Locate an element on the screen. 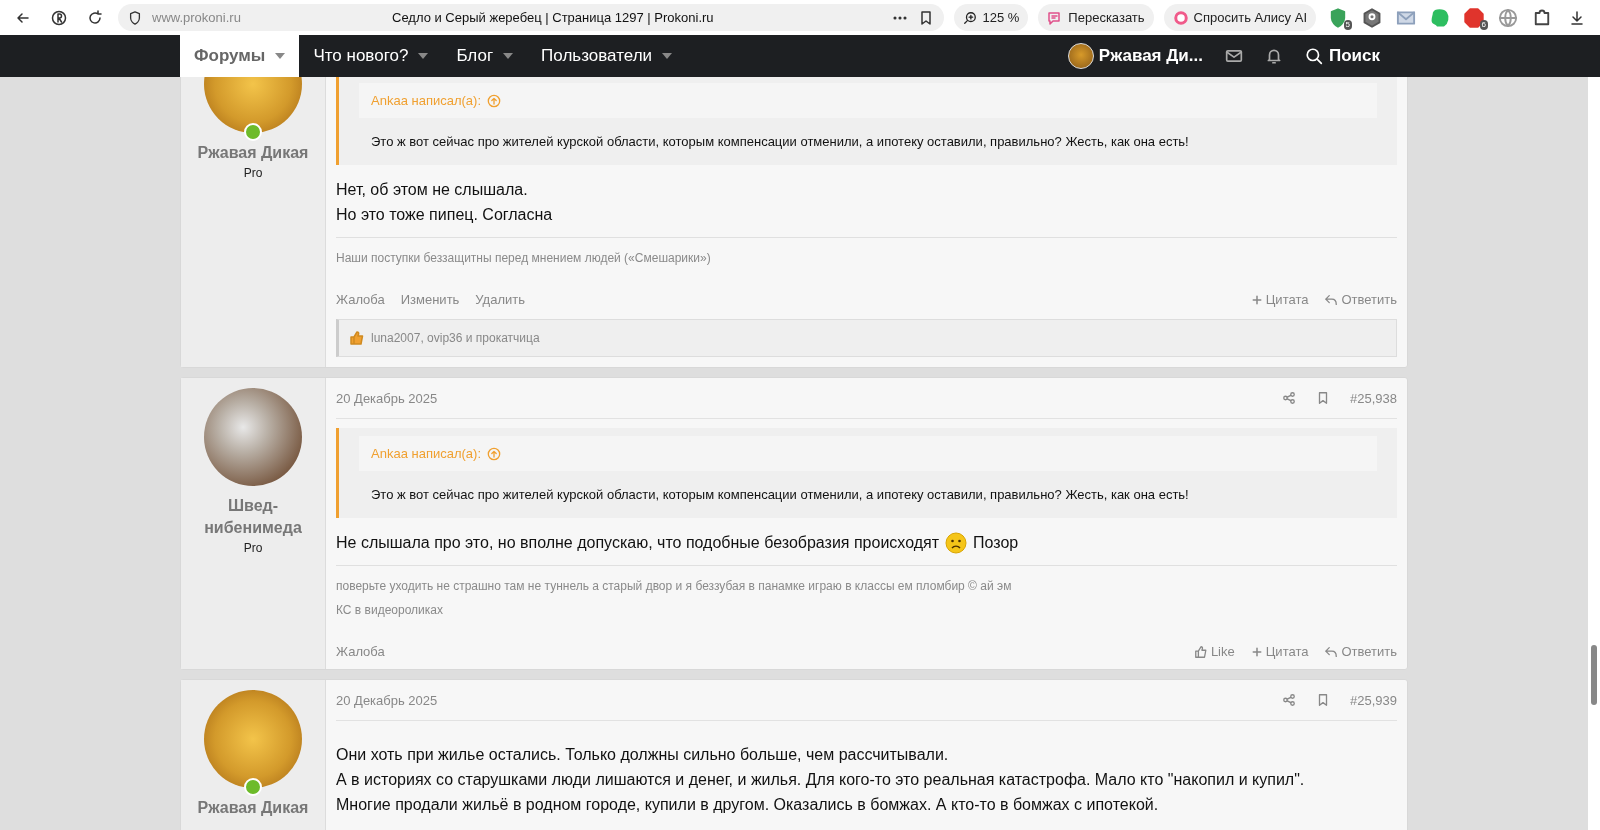 Image resolution: width=1600 pixels, height=830 pixels. post-text: Нет, об этом не слышала. is located at coordinates (432, 190).